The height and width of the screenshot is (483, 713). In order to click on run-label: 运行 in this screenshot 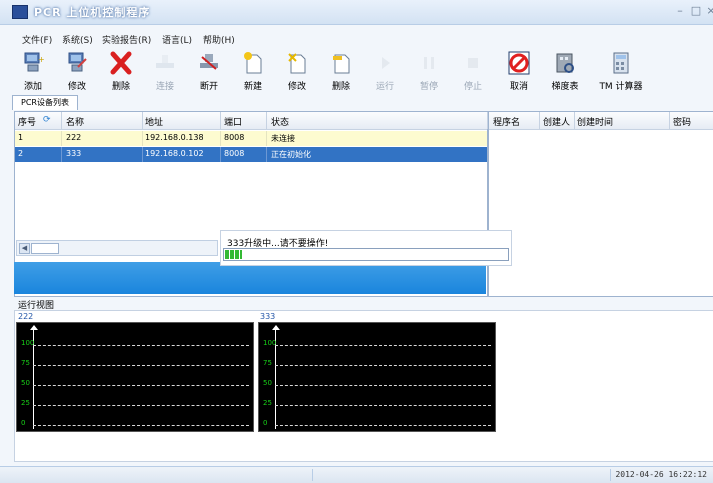, I will do `click(384, 87)`.